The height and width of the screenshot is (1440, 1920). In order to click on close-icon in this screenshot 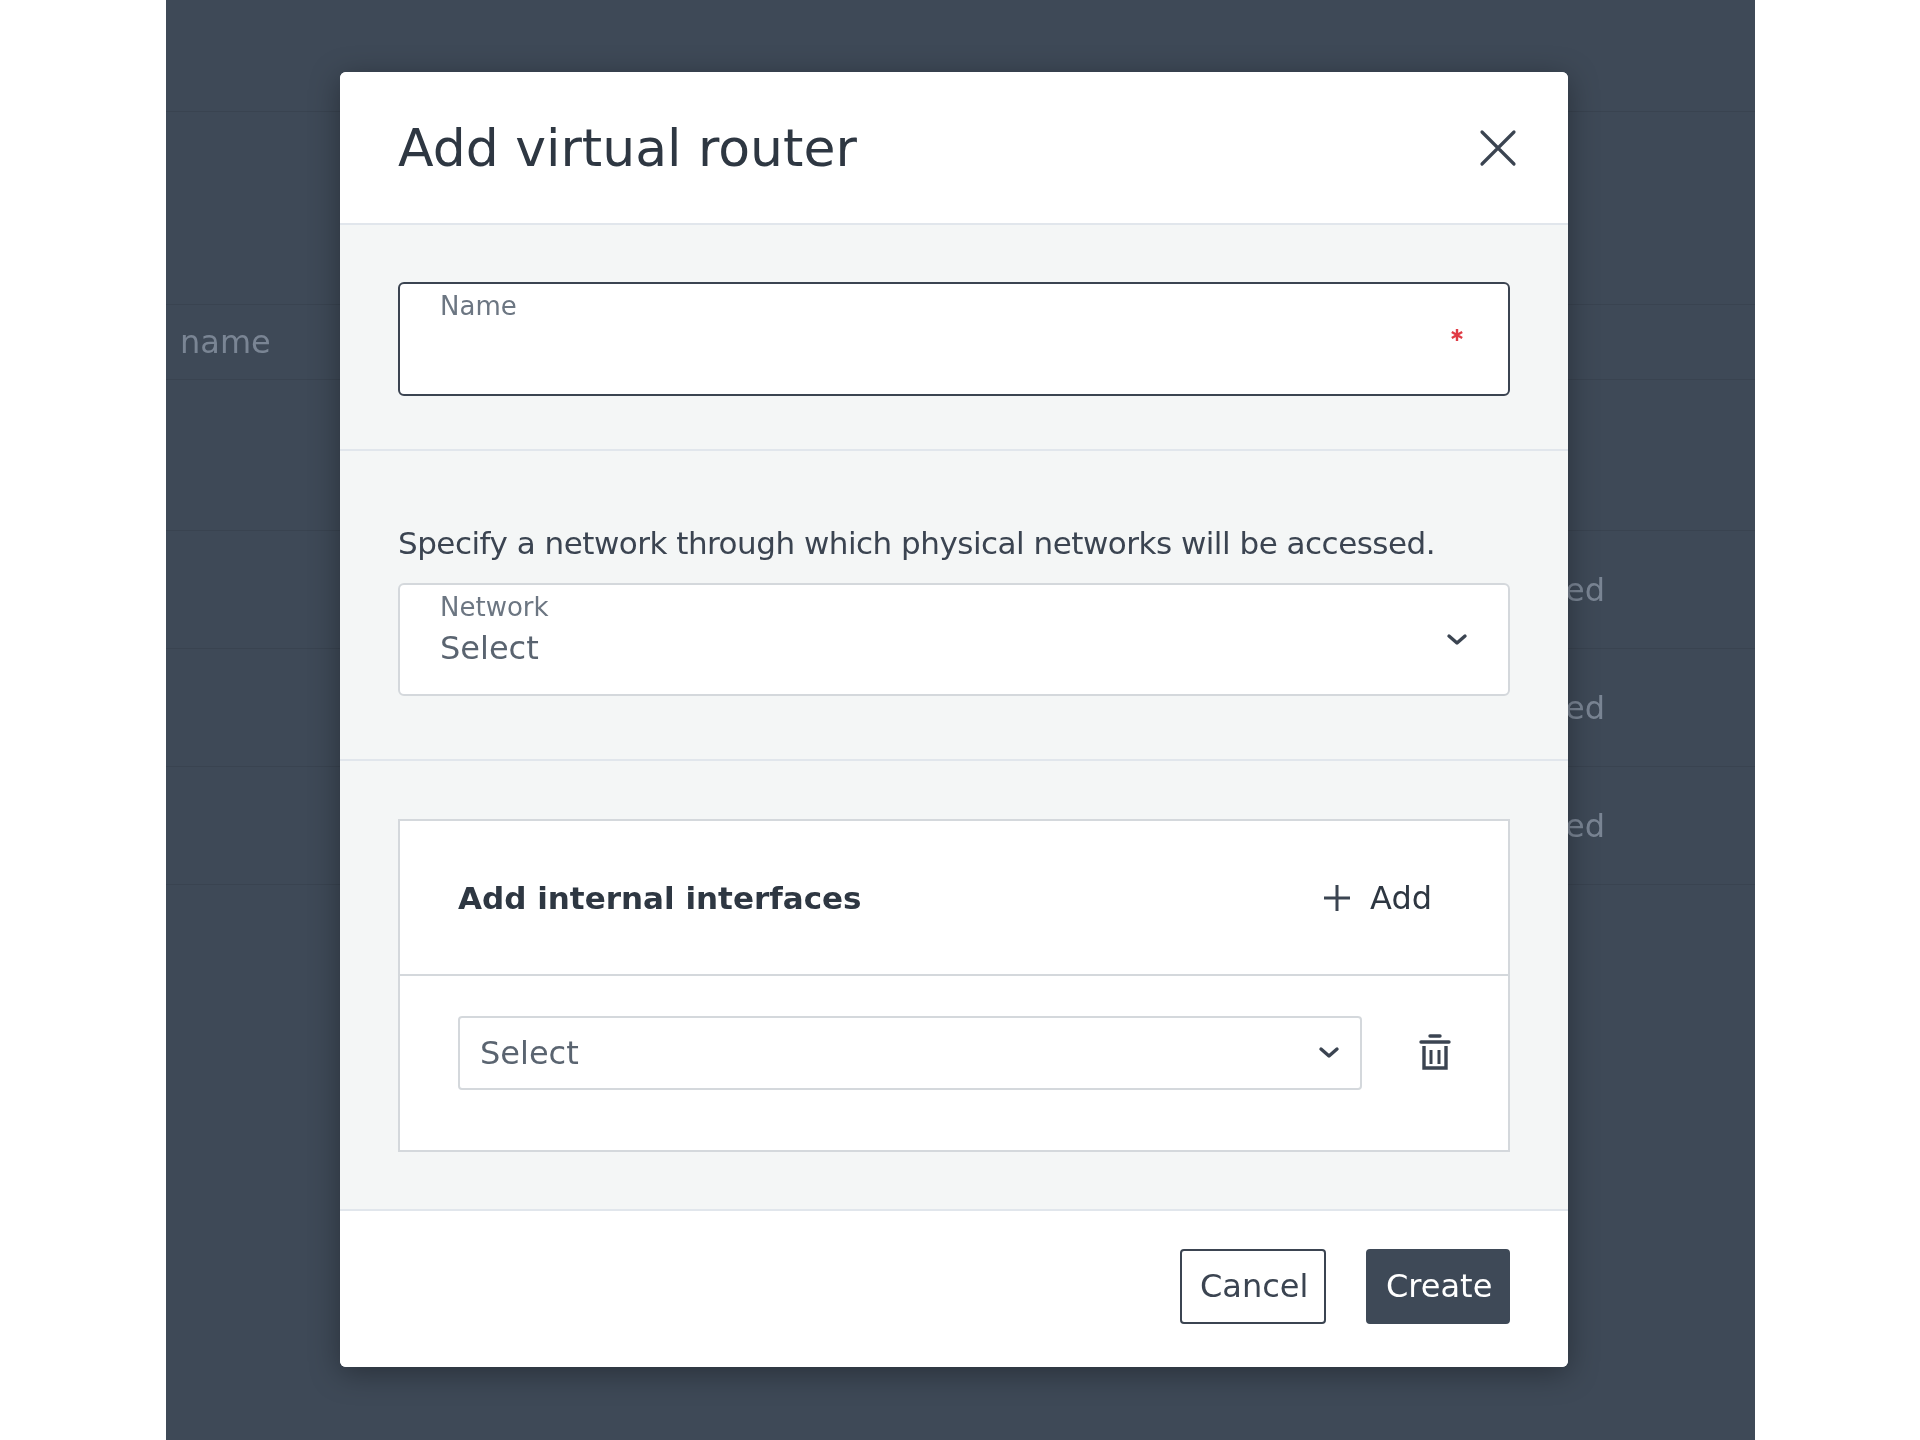, I will do `click(1498, 147)`.